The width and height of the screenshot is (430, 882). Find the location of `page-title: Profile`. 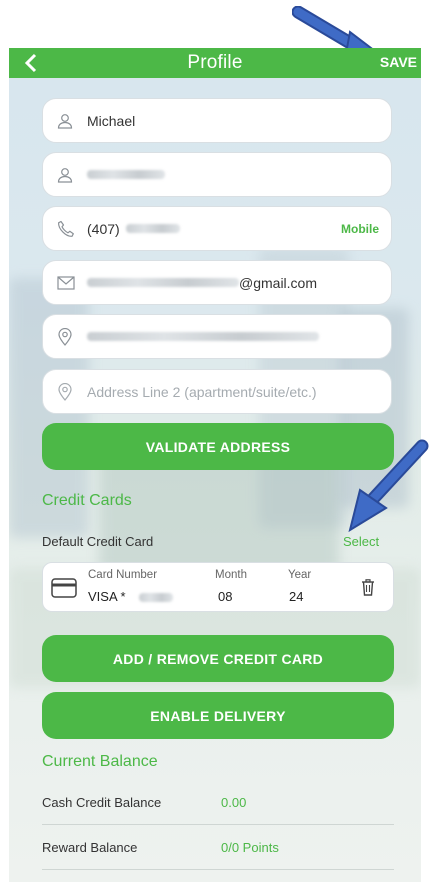

page-title: Profile is located at coordinates (215, 62).